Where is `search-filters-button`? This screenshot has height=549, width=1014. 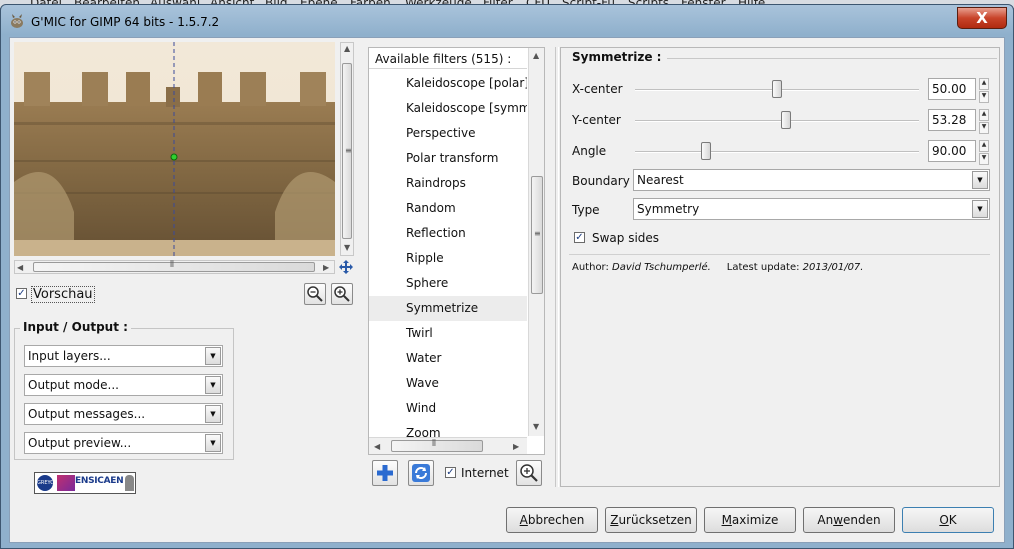
search-filters-button is located at coordinates (529, 473).